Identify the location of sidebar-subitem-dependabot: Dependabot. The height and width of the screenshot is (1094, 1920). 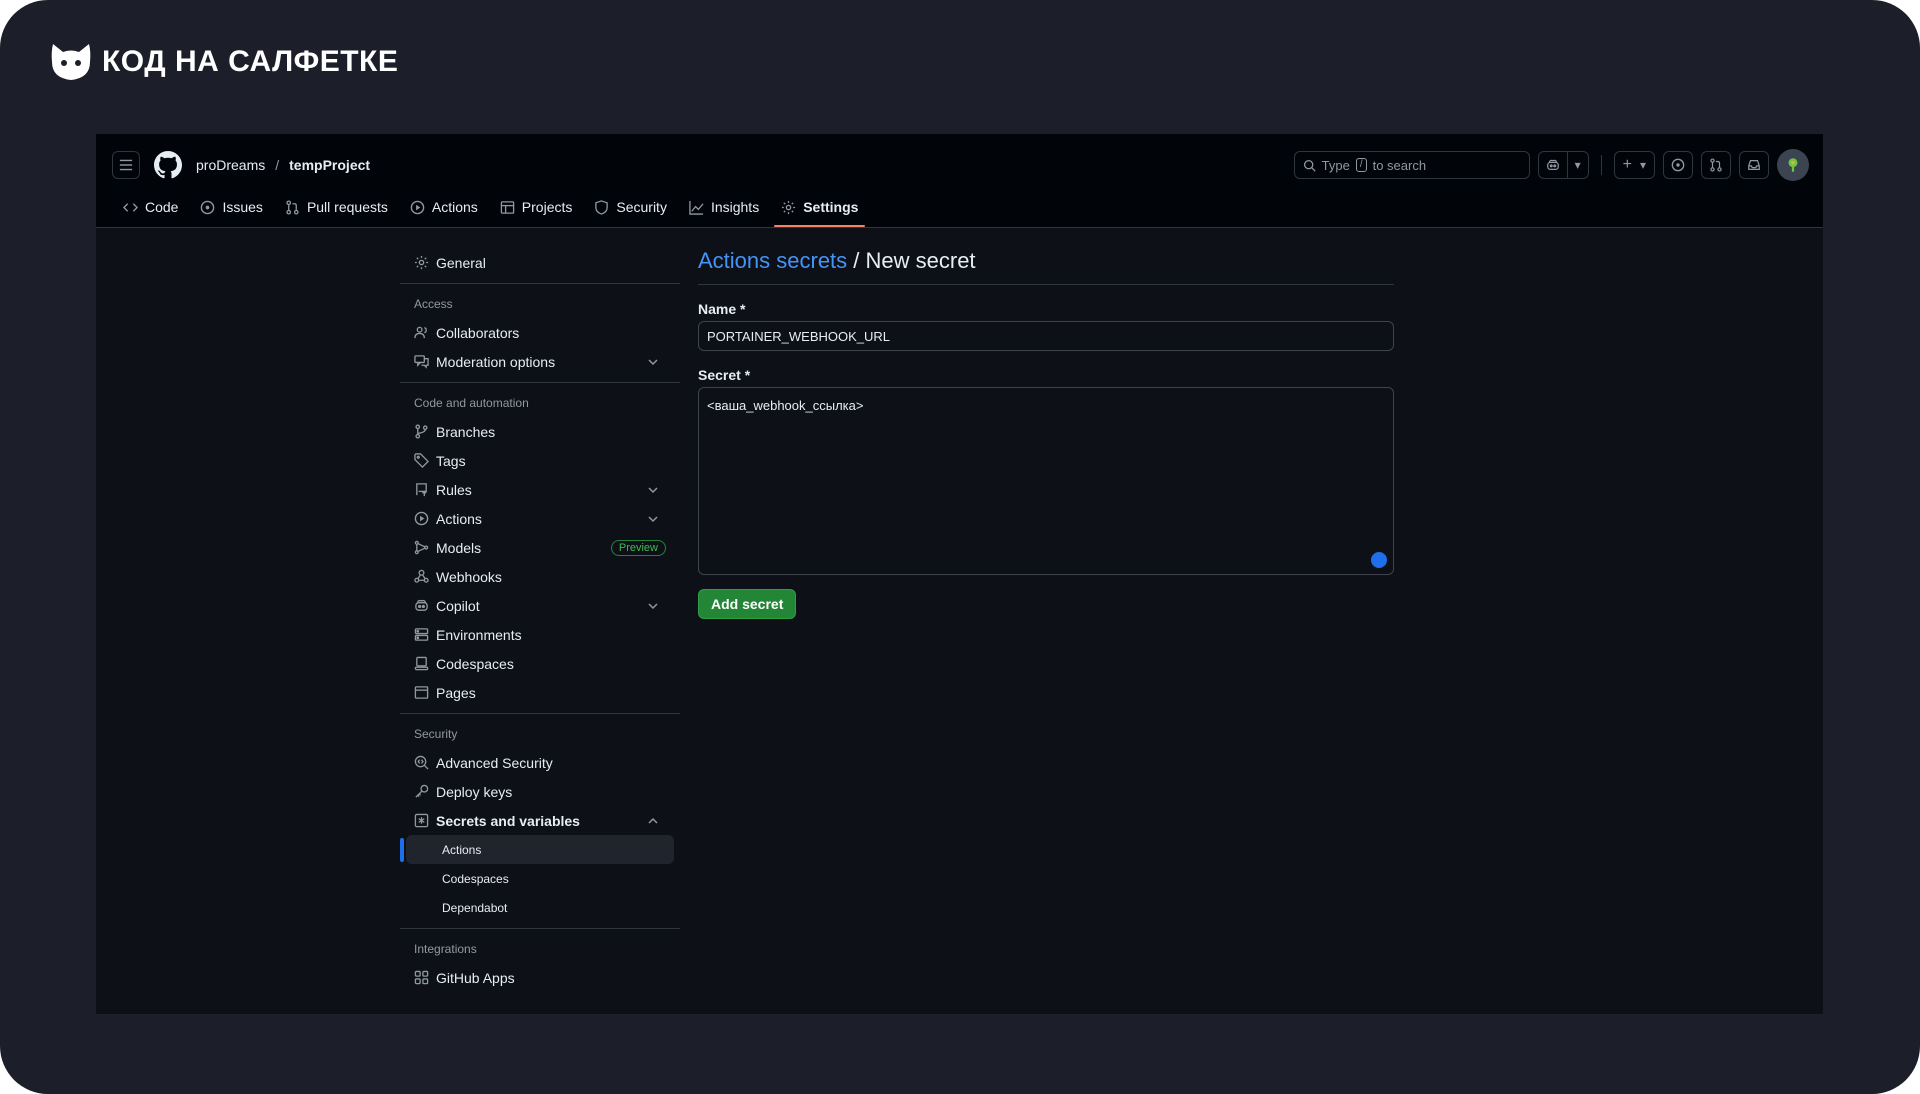
(540, 907).